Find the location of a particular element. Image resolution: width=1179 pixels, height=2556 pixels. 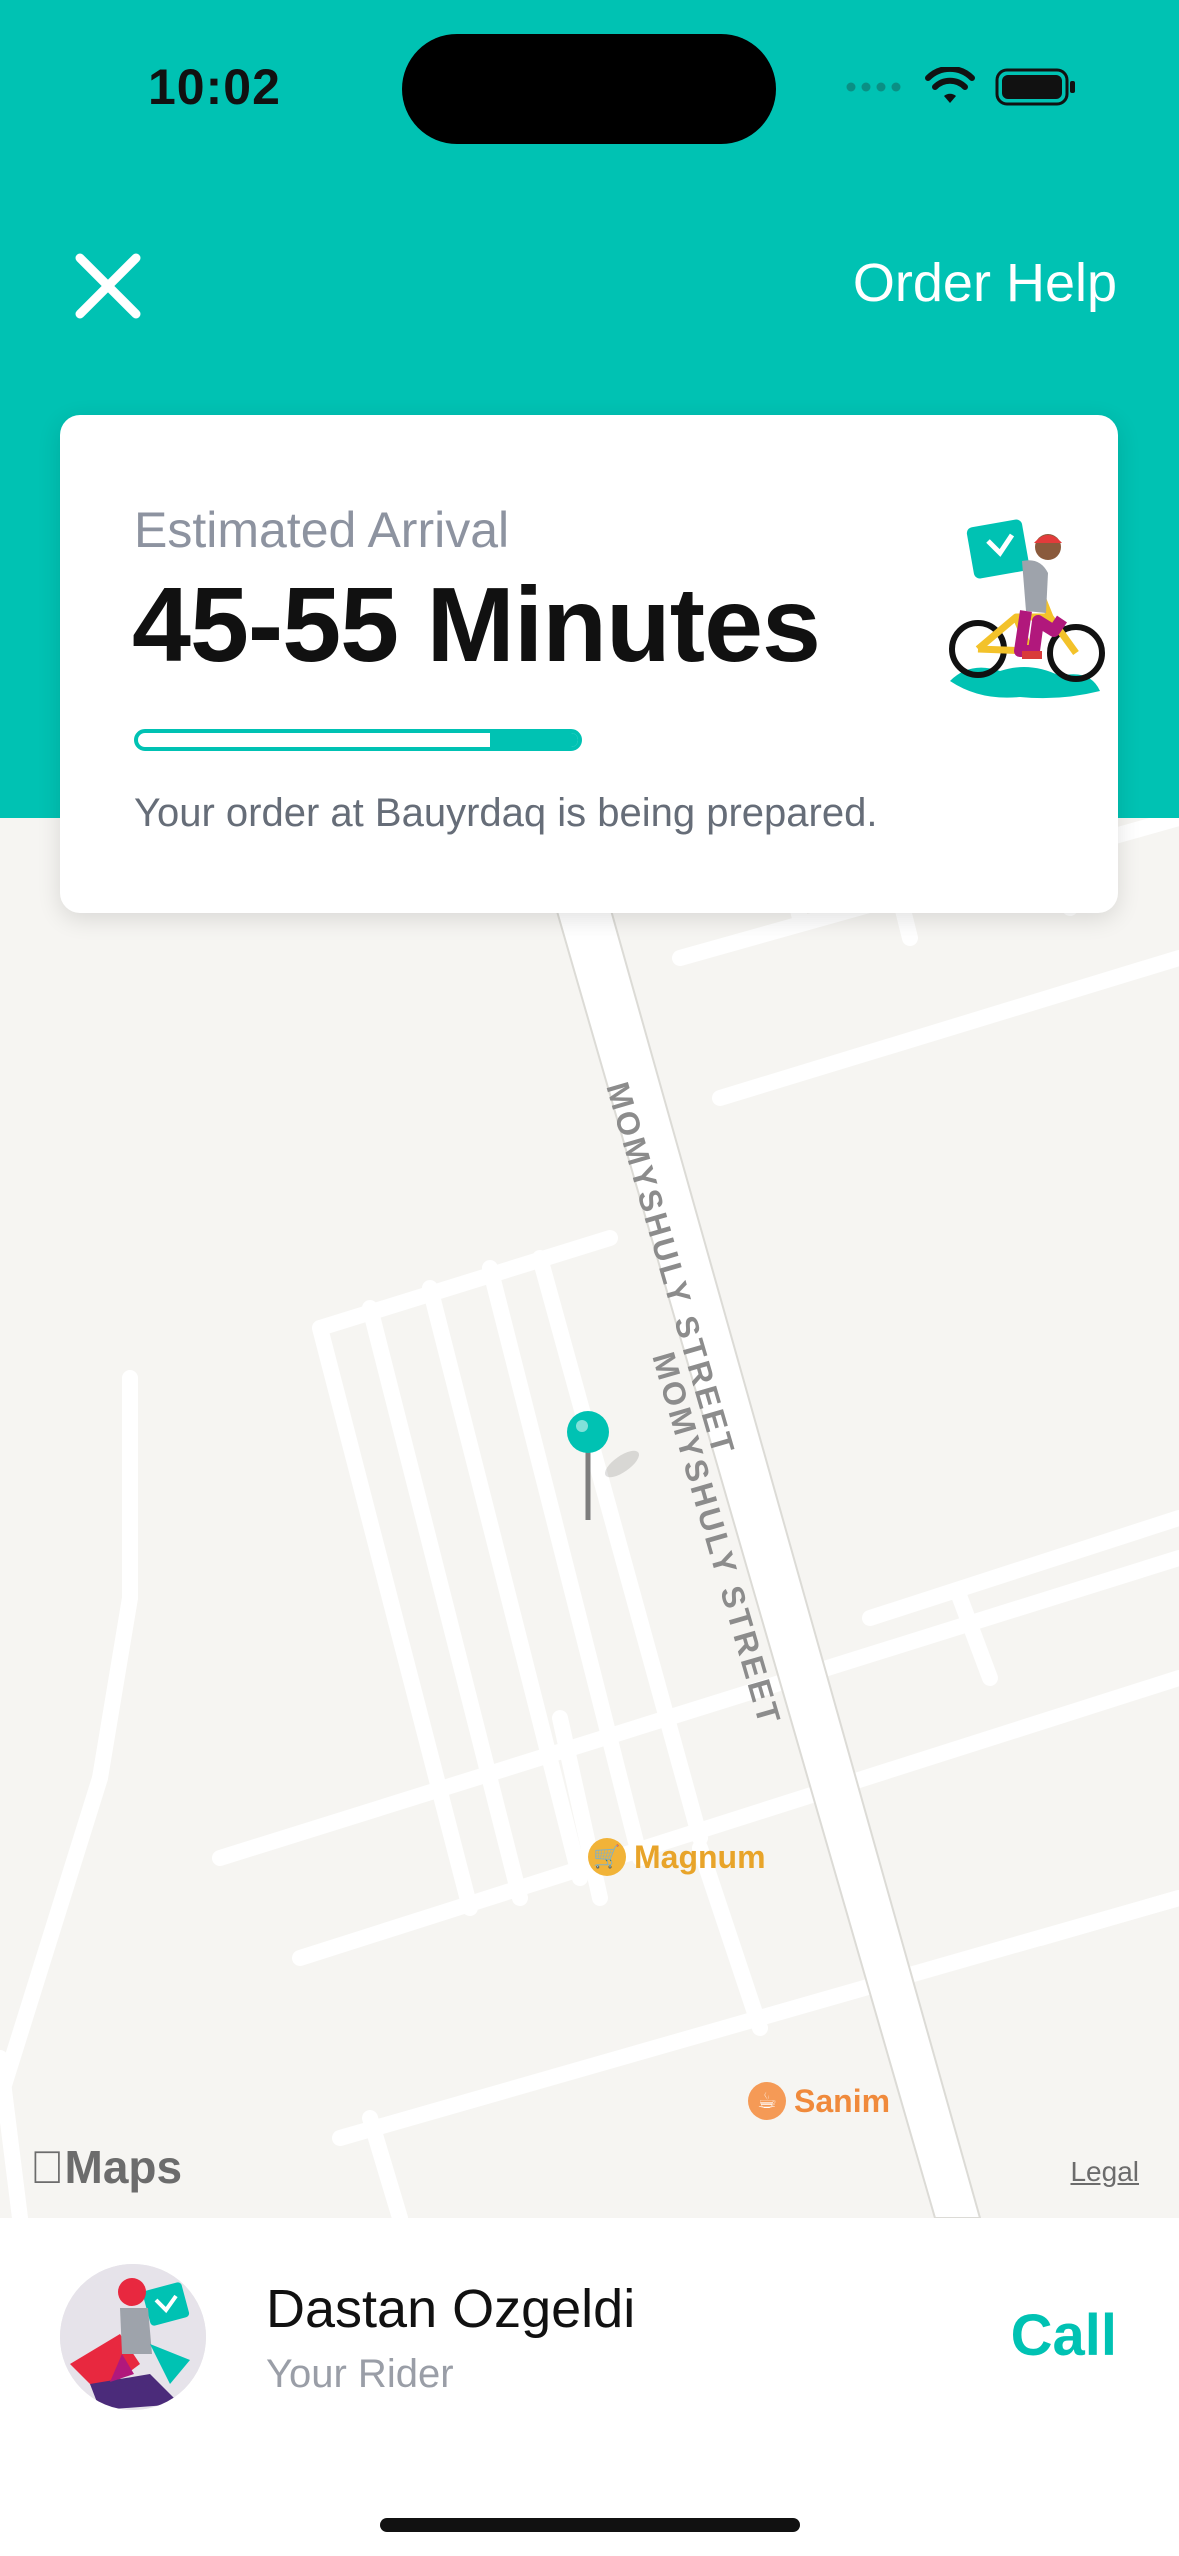

maps-label: Maps is located at coordinates (106, 2167).